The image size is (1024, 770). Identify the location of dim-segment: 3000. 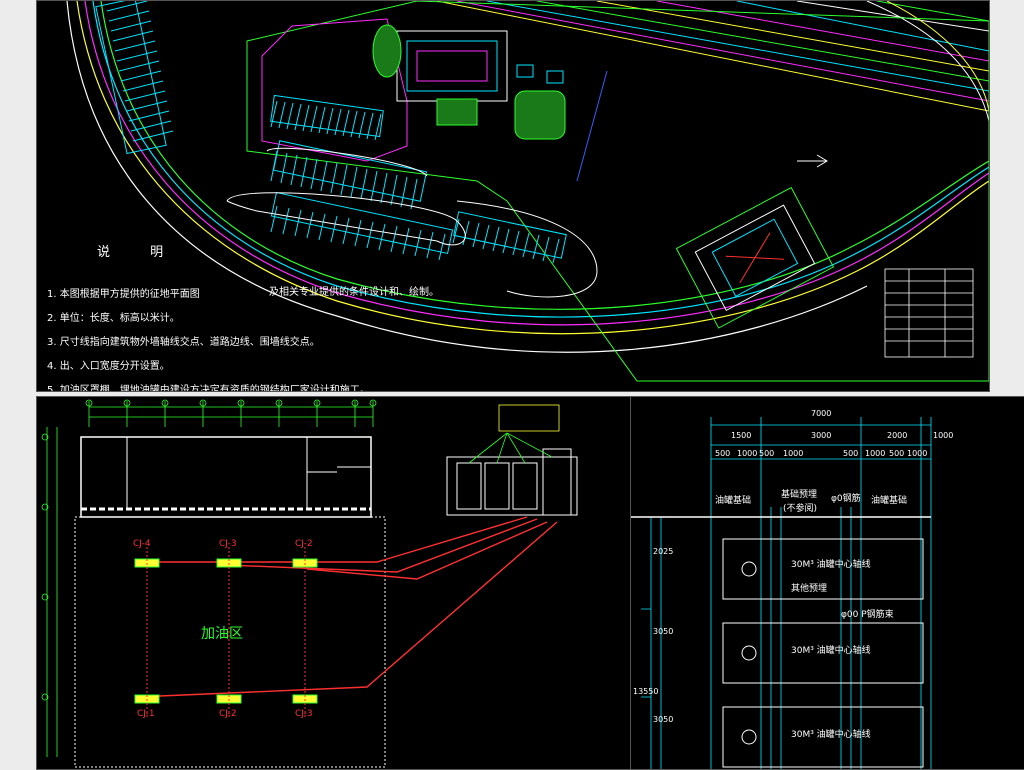
(821, 435).